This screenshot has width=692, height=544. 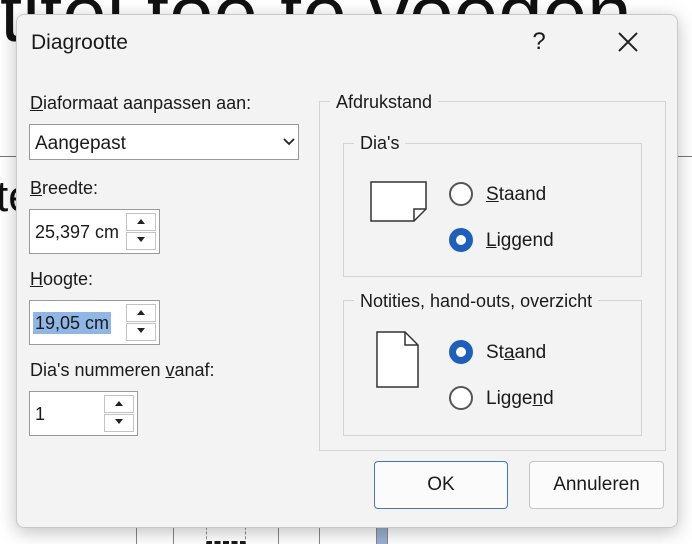 I want to click on height-spinner: 19,05 cm, so click(x=94, y=322).